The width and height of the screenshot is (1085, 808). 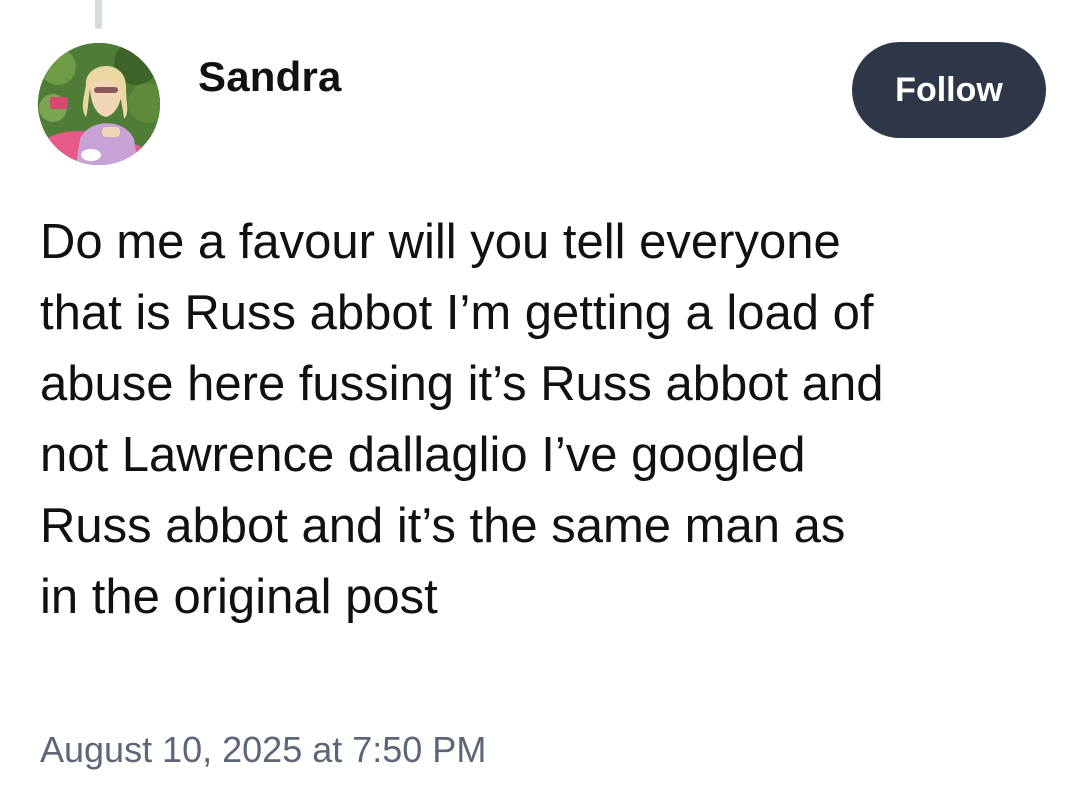 I want to click on avatar-photo, so click(x=99, y=104).